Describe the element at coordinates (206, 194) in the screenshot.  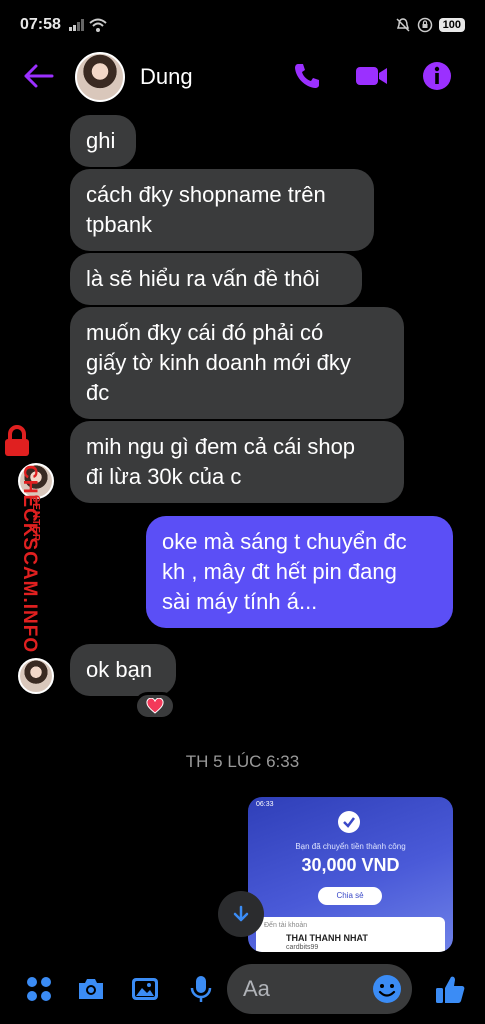
I see `message-text-line: cách đky shopname trên` at that location.